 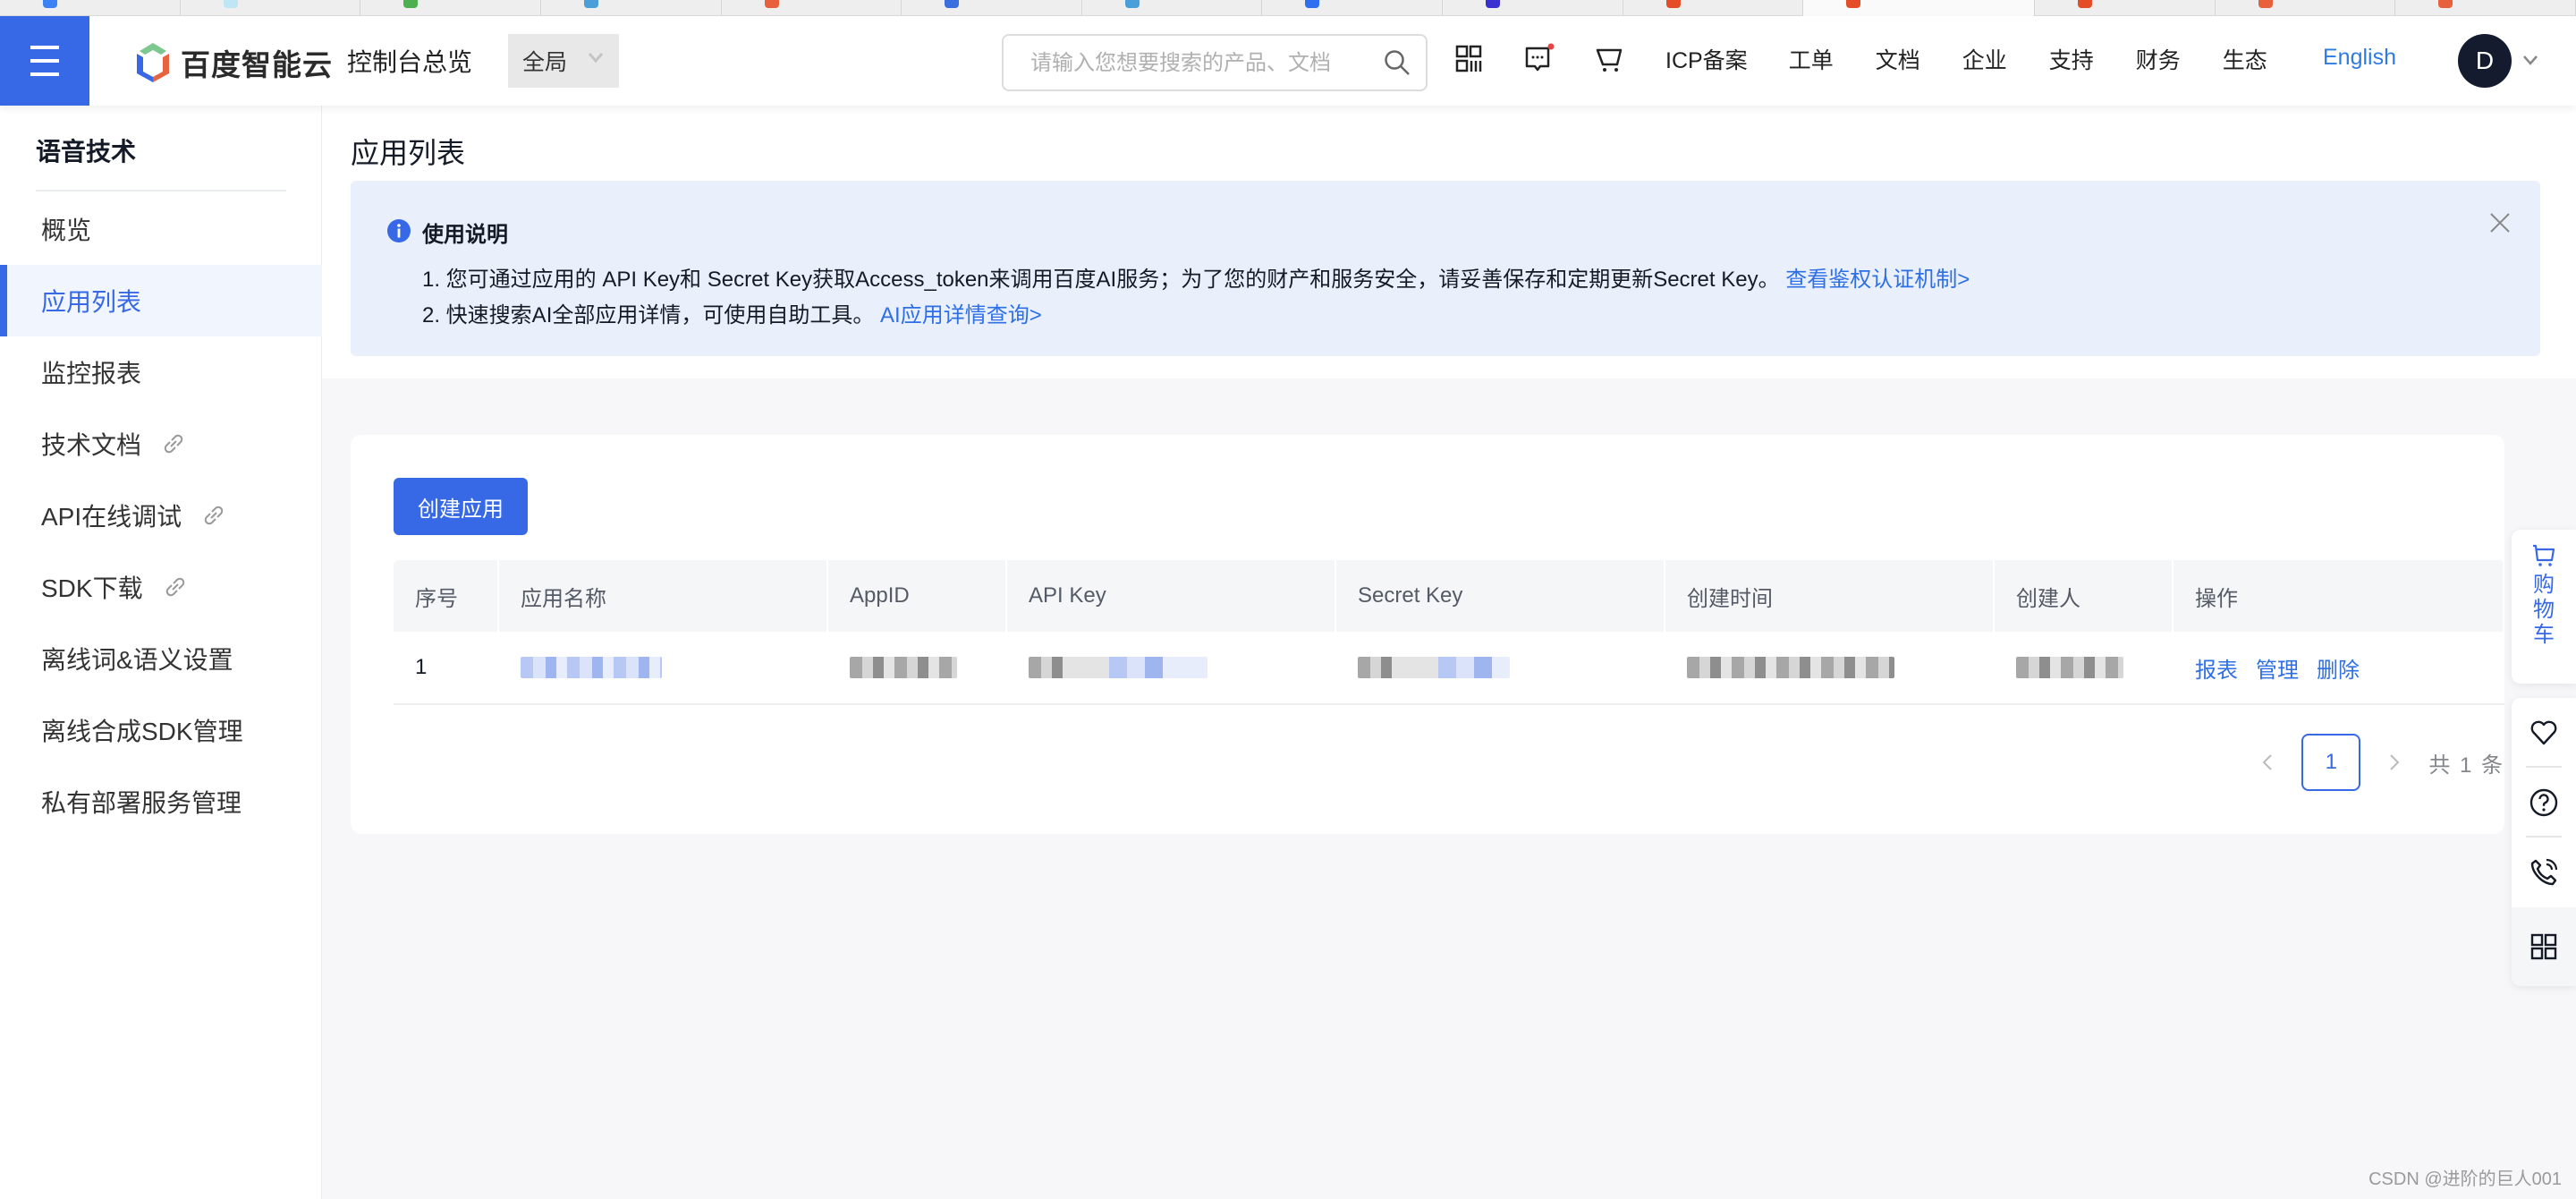 I want to click on page-number-current: 1, so click(x=2331, y=762).